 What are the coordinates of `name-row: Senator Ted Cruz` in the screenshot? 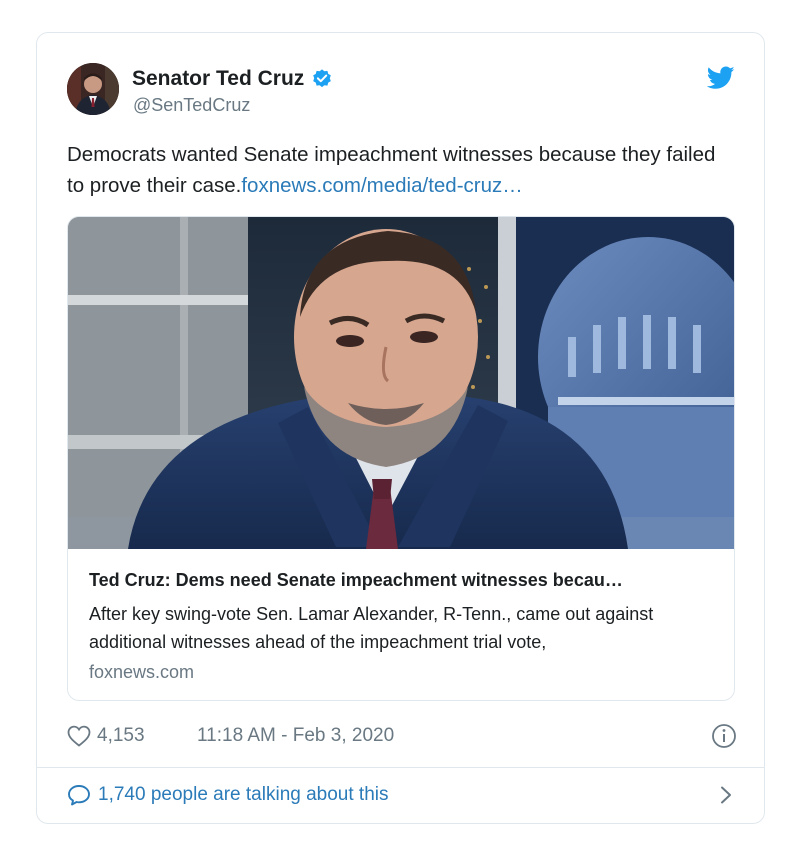 It's located at (232, 79).